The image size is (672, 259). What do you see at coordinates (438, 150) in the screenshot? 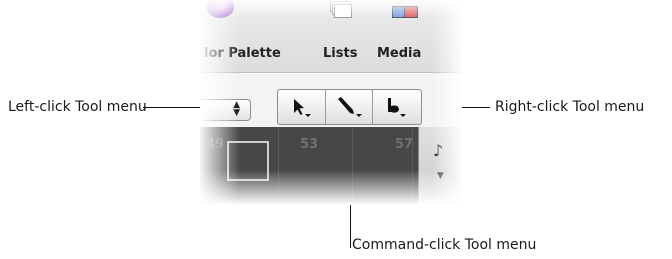
I see `music-note-icon: ♪` at bounding box center [438, 150].